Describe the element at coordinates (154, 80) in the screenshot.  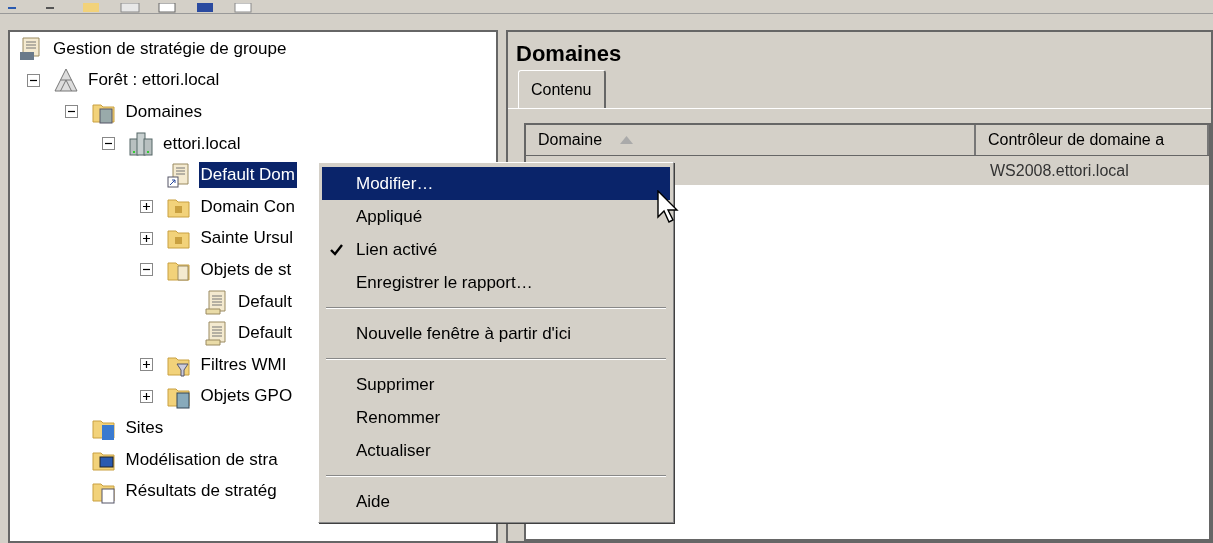
I see `tree-item: Forêt : ettori.local` at that location.